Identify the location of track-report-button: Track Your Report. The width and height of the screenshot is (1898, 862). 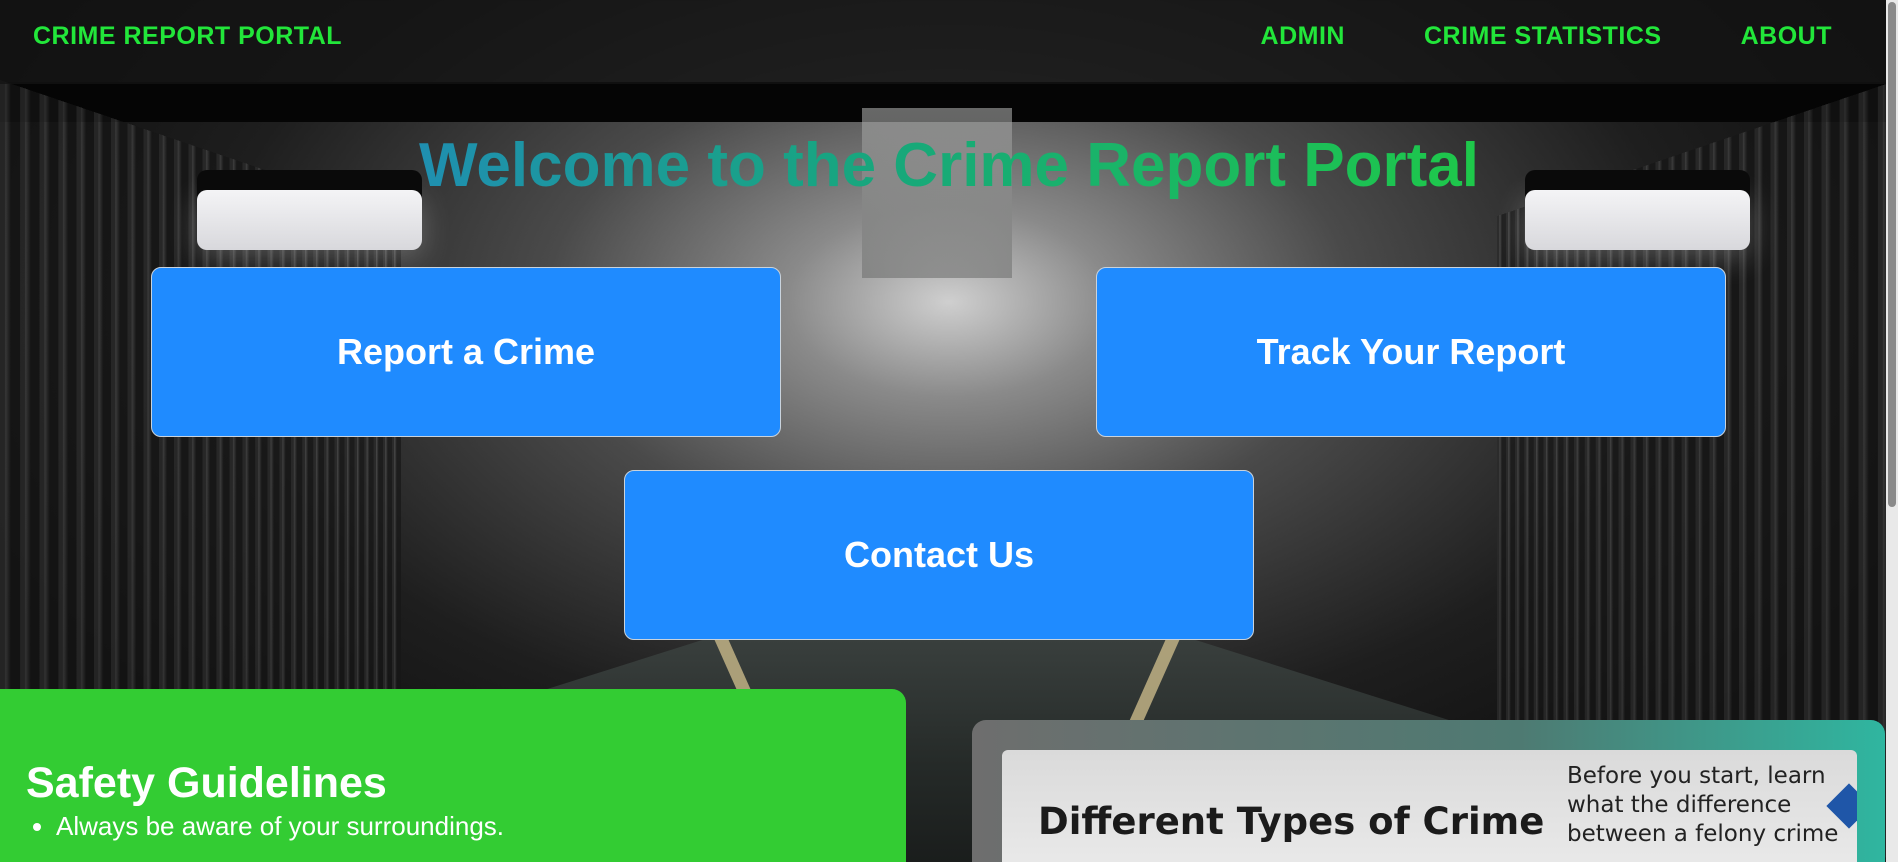
(1411, 352).